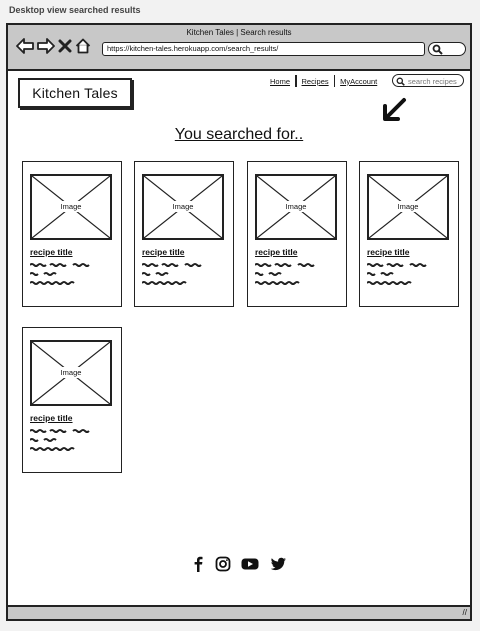 This screenshot has height=631, width=480. Describe the element at coordinates (198, 566) in the screenshot. I see `facebook-icon` at that location.